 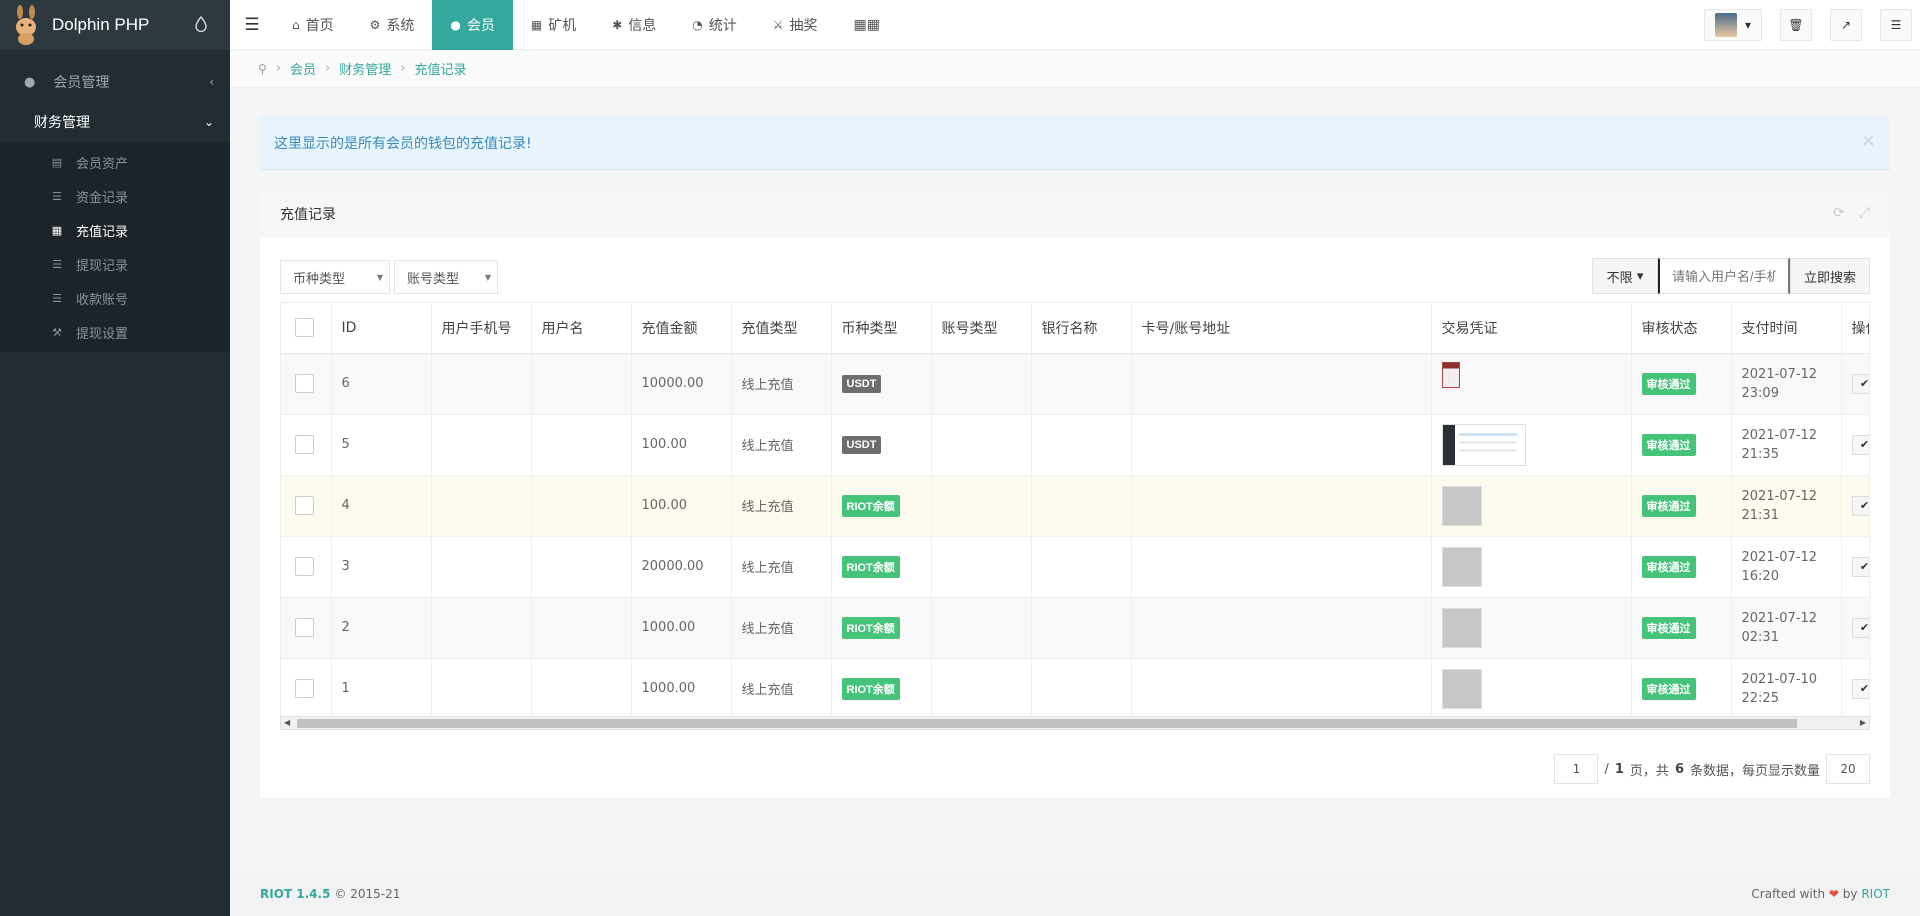 What do you see at coordinates (1796, 25) in the screenshot?
I see `clear-cache-button: 🗑` at bounding box center [1796, 25].